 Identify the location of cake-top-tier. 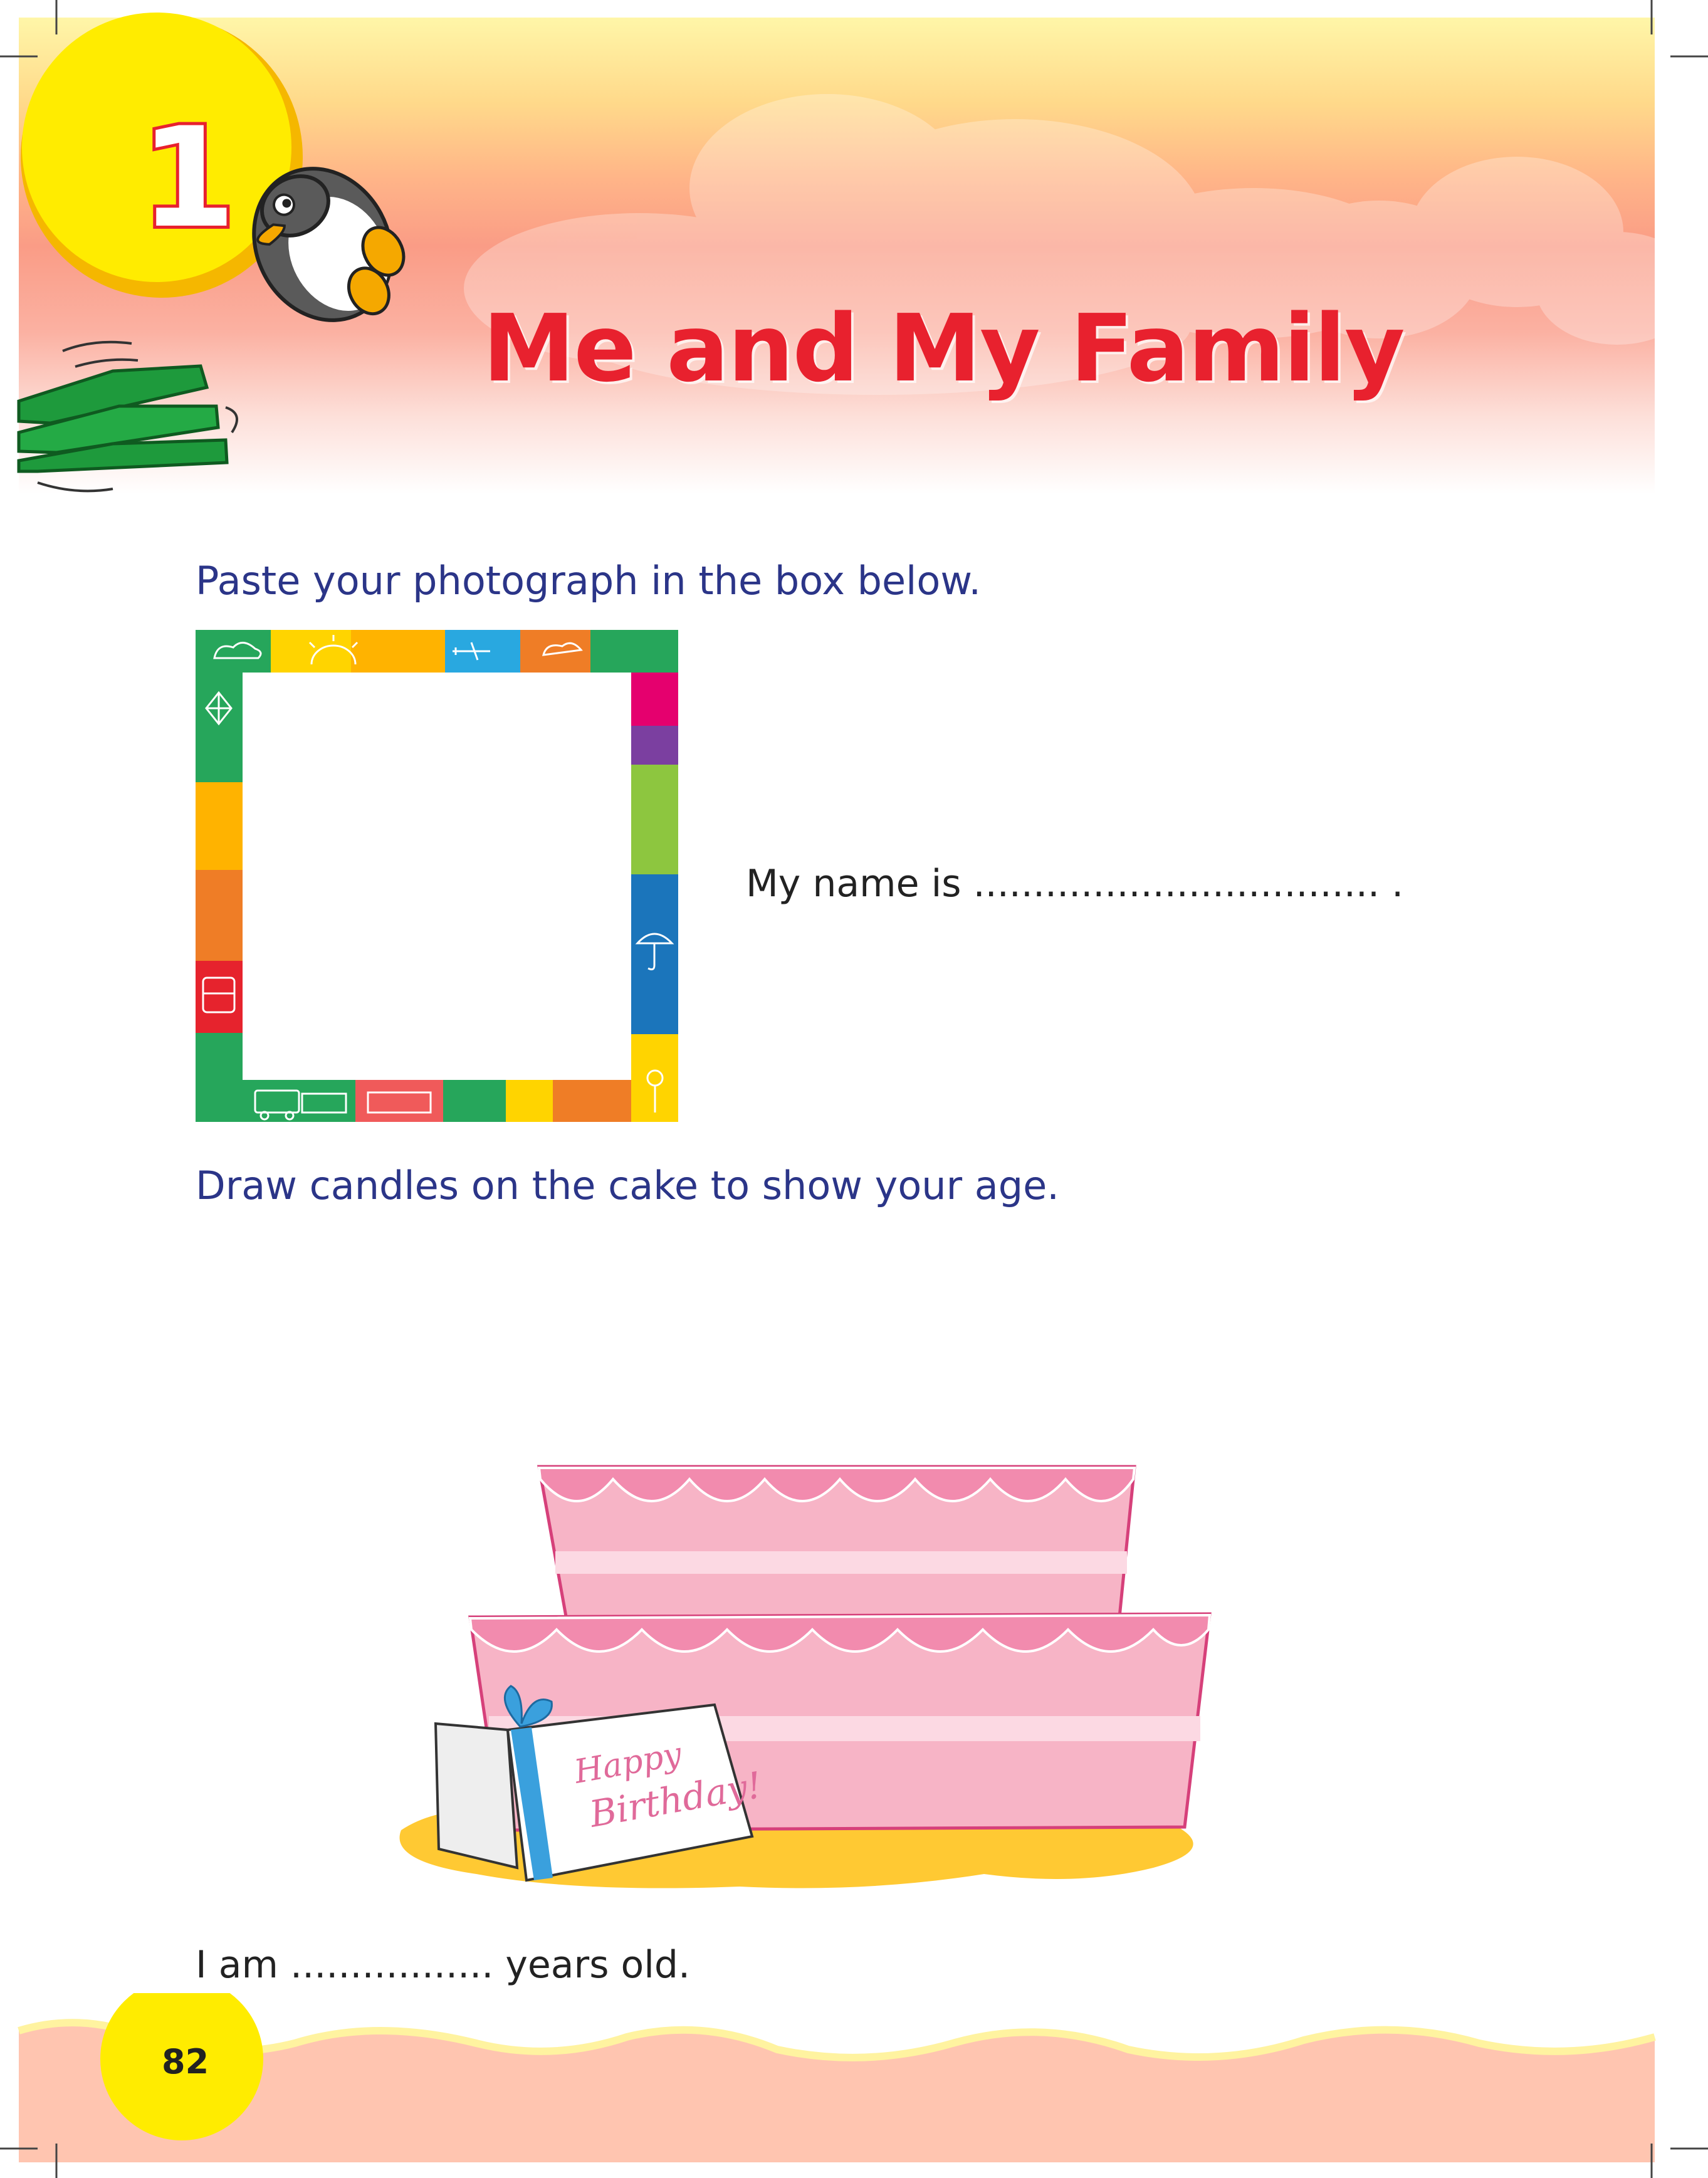
(836, 1545).